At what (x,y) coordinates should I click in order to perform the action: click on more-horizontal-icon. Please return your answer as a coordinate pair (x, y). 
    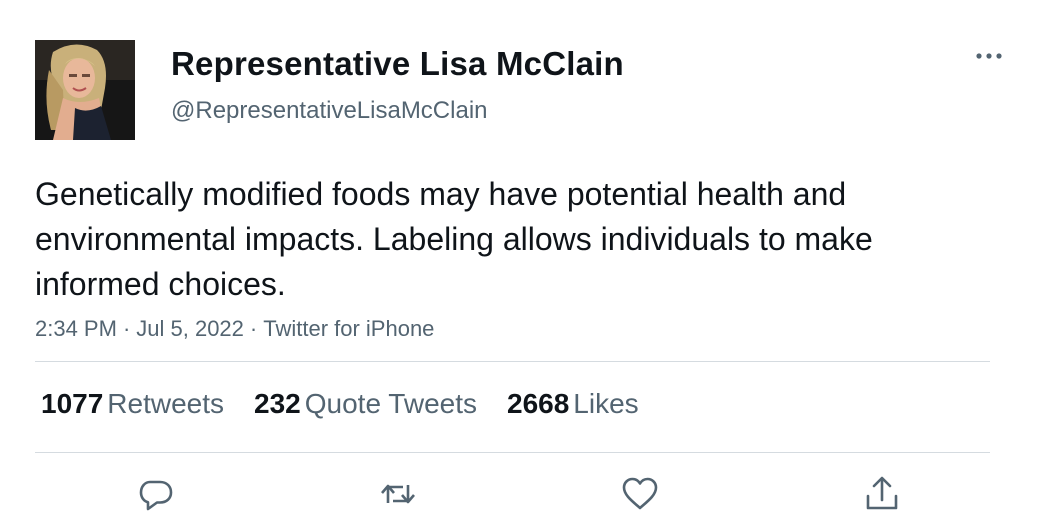
    Looking at the image, I should click on (989, 56).